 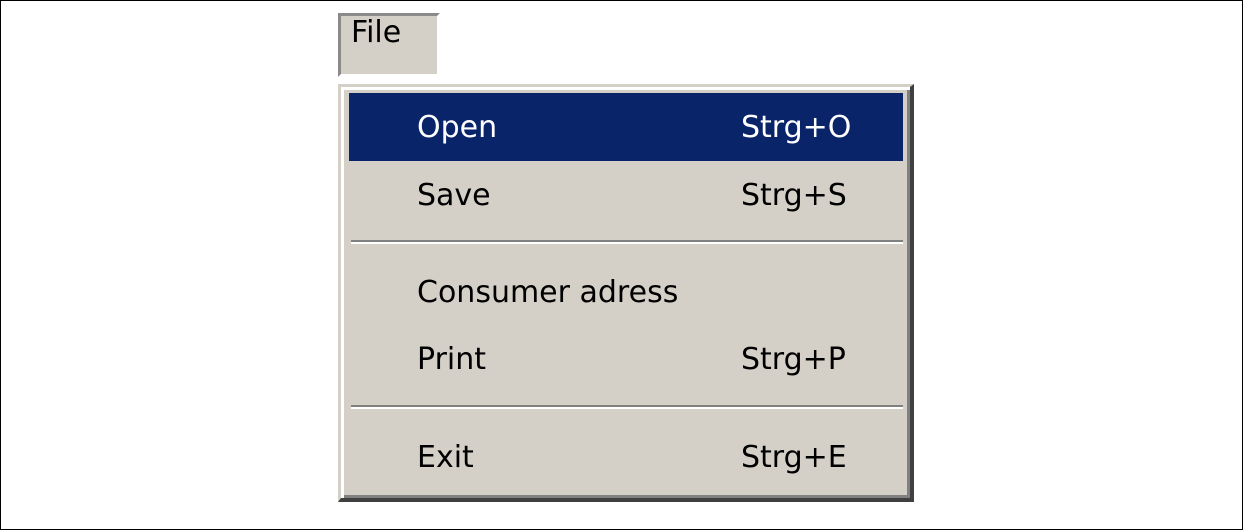 What do you see at coordinates (376, 32) in the screenshot?
I see `file-menu-label: File` at bounding box center [376, 32].